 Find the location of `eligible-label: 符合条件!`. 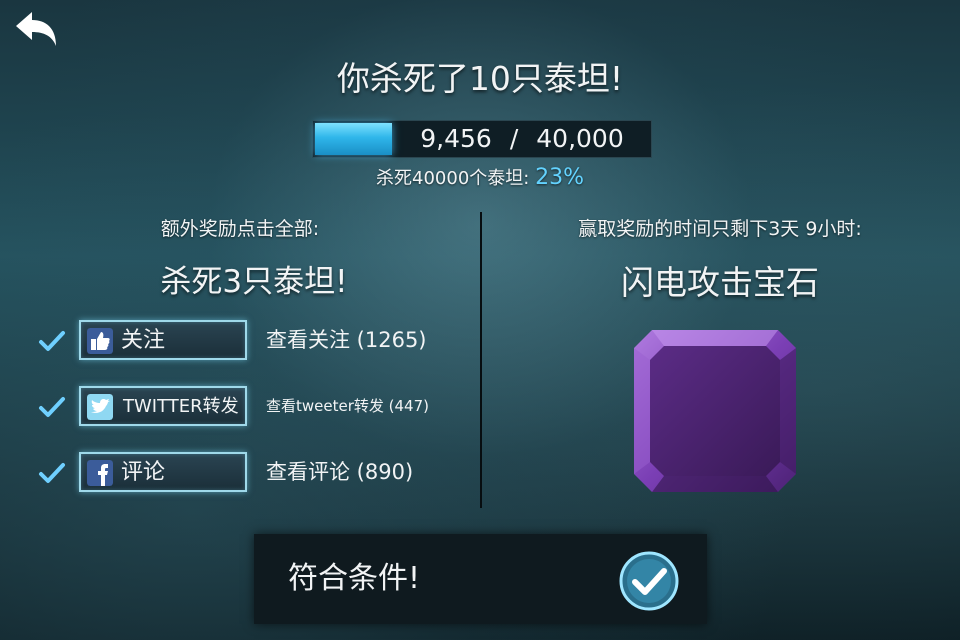

eligible-label: 符合条件! is located at coordinates (354, 578).